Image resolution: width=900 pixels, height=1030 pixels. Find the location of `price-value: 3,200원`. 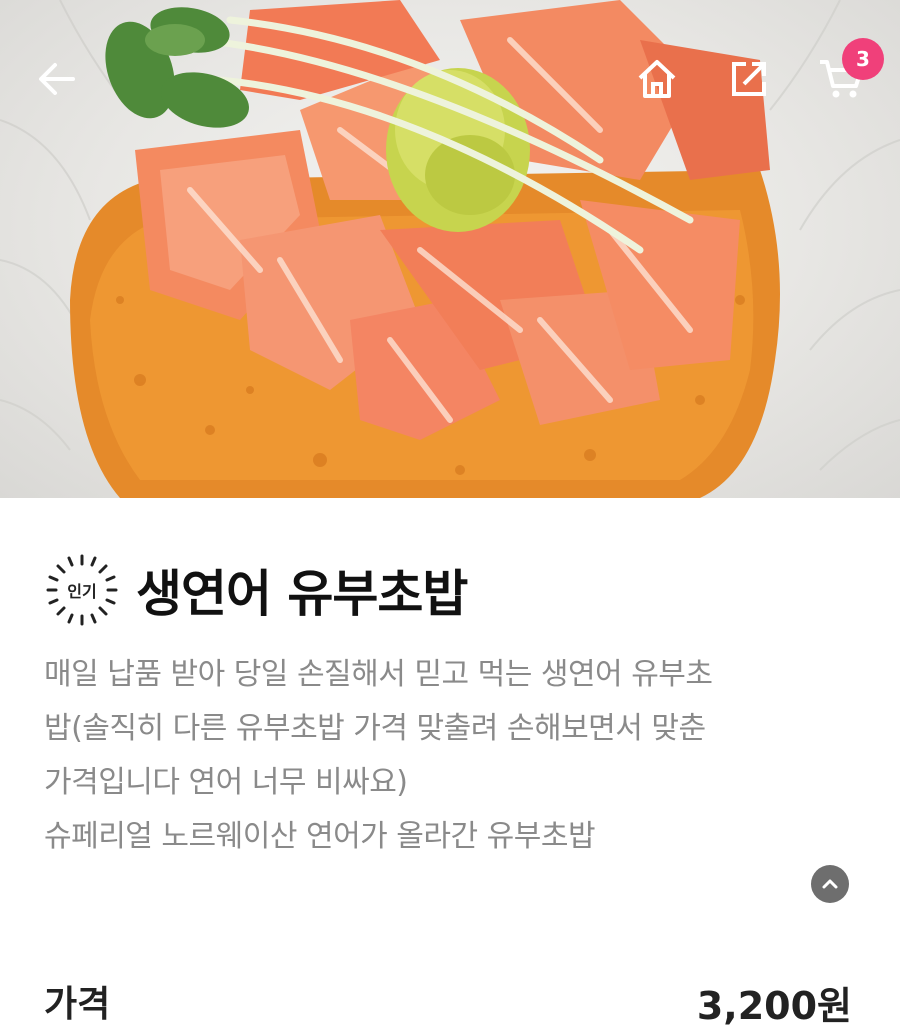

price-value: 3,200원 is located at coordinates (774, 1006).